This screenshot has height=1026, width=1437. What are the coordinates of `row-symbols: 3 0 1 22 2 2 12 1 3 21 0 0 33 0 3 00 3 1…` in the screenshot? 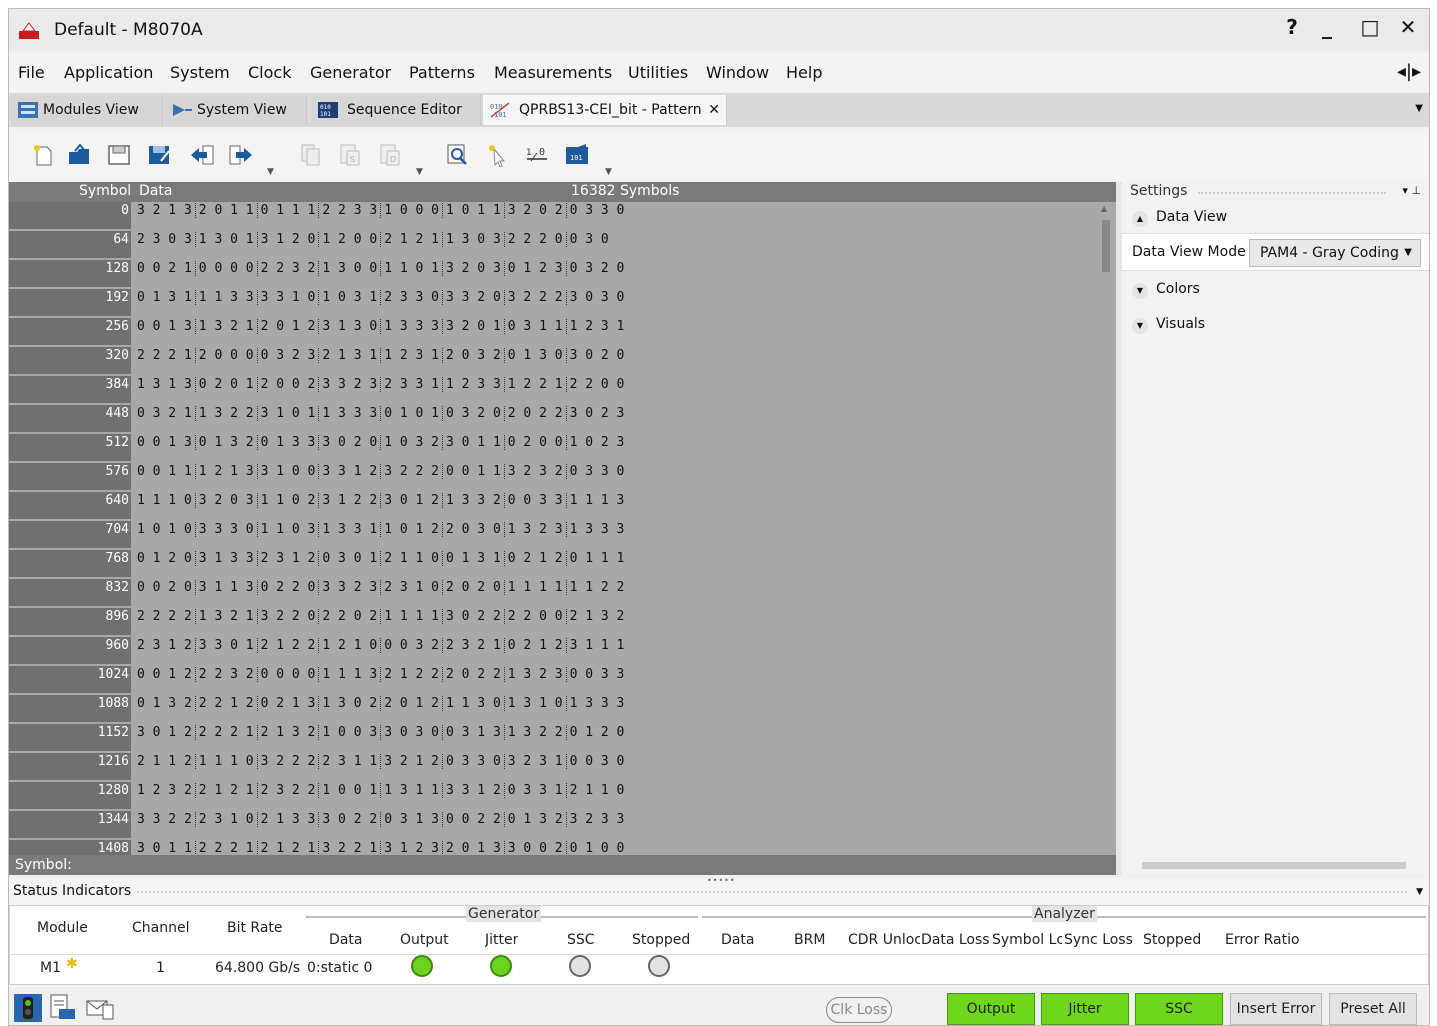 It's located at (380, 737).